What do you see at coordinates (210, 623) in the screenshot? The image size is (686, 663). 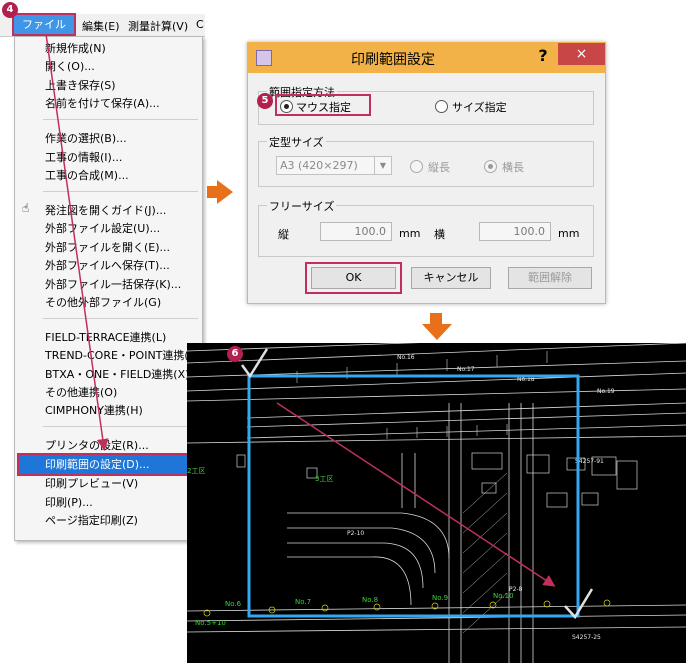 I see `cad-station-label: No.5+10` at bounding box center [210, 623].